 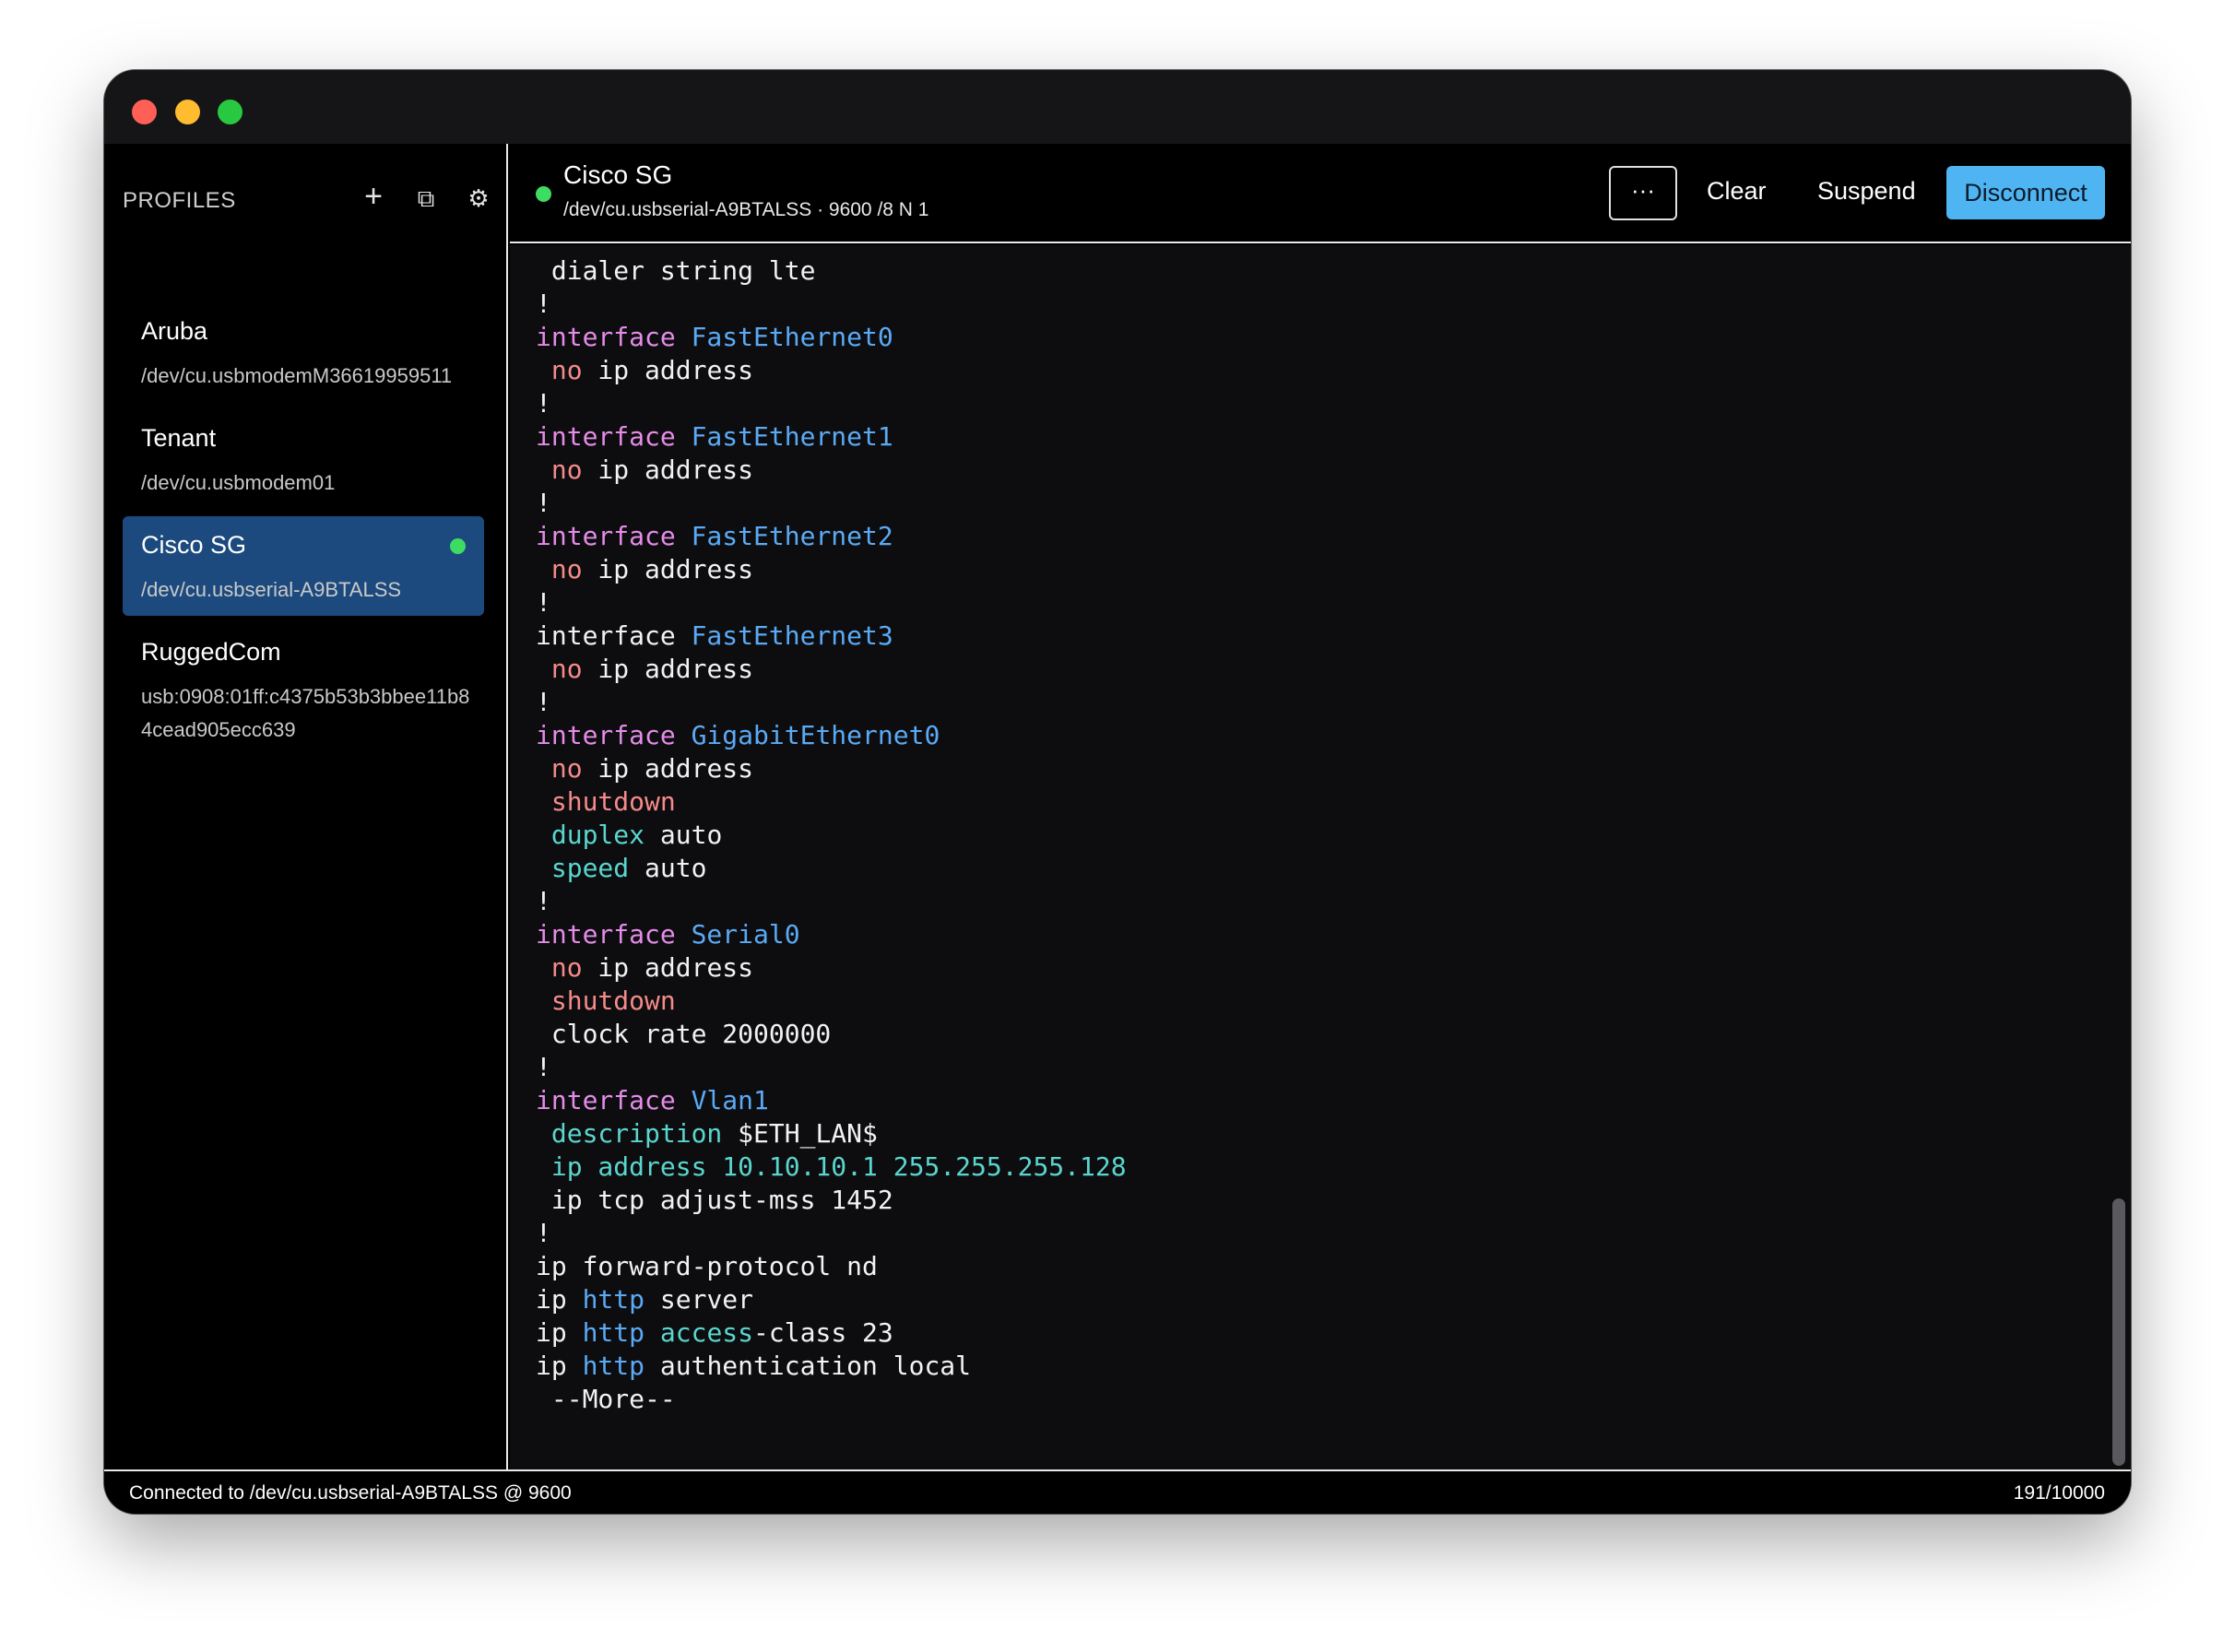 I want to click on terminal-line: description $ETH_LAN$, so click(x=831, y=1133).